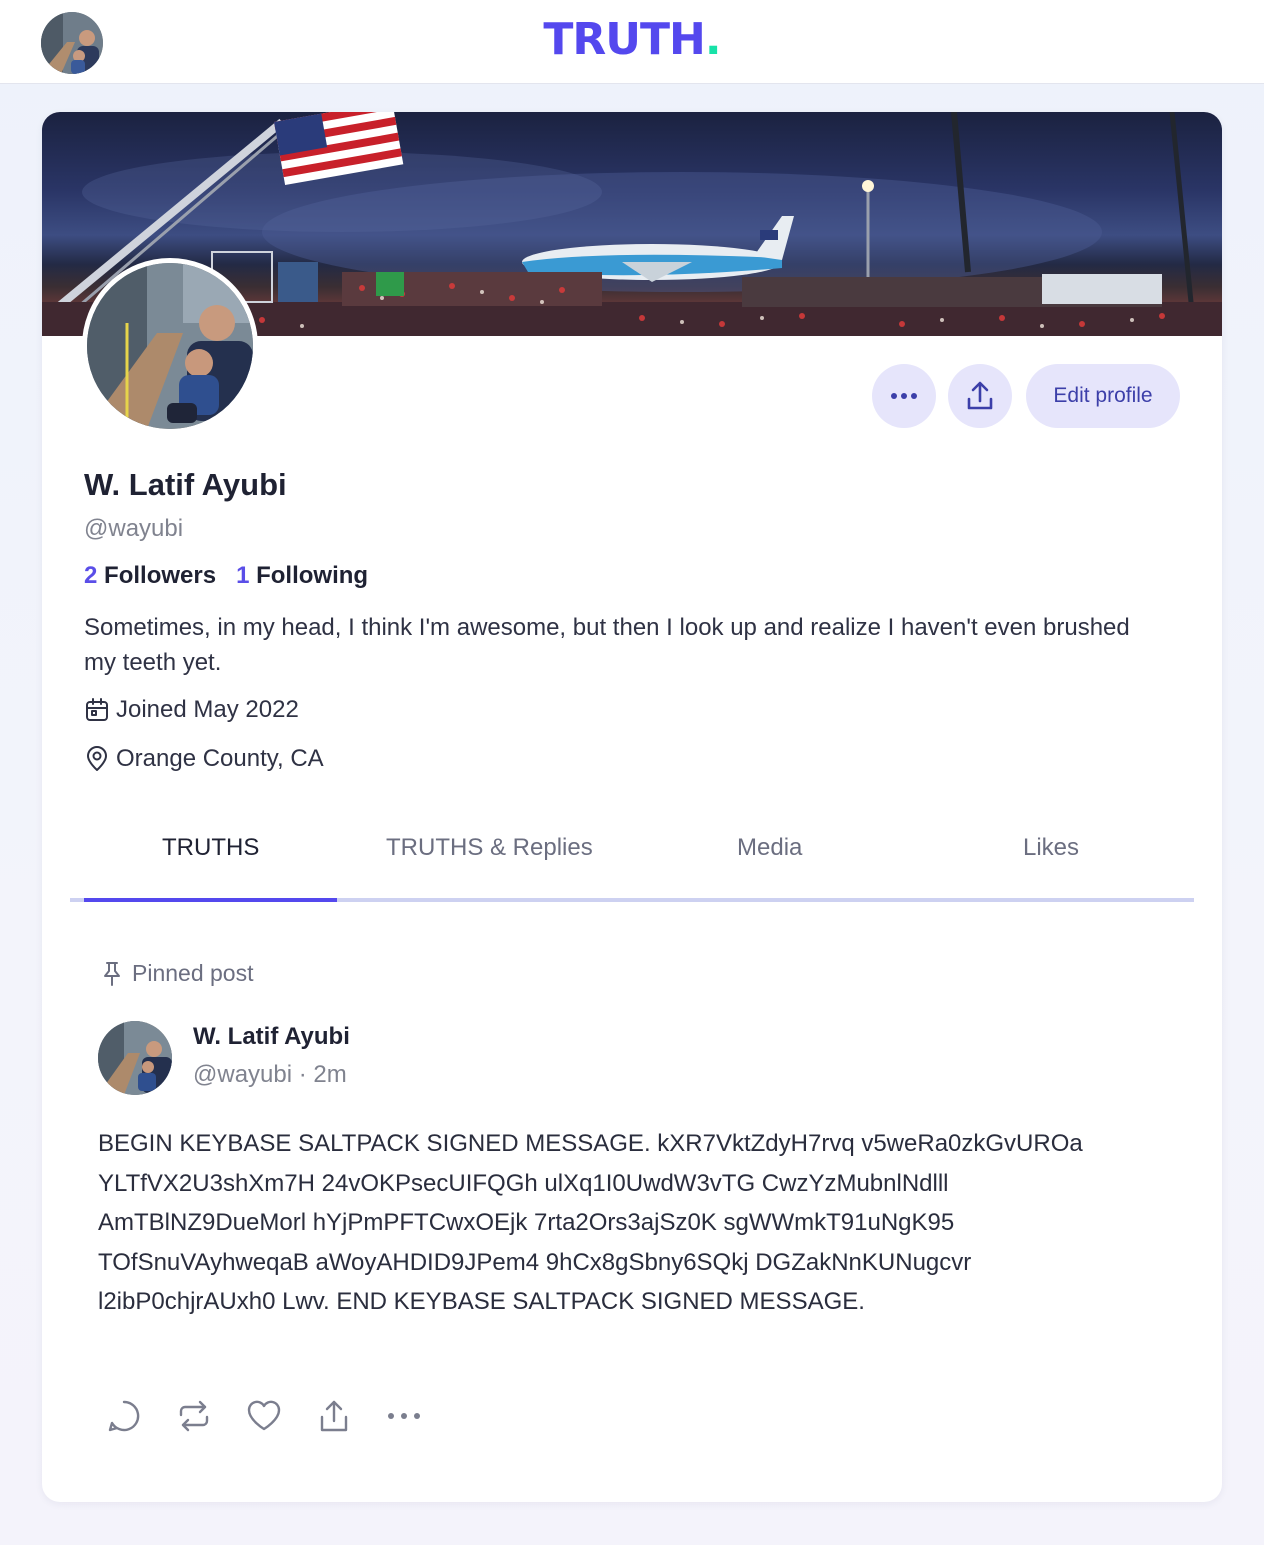  What do you see at coordinates (220, 758) in the screenshot?
I see `location-text: Orange County, CA` at bounding box center [220, 758].